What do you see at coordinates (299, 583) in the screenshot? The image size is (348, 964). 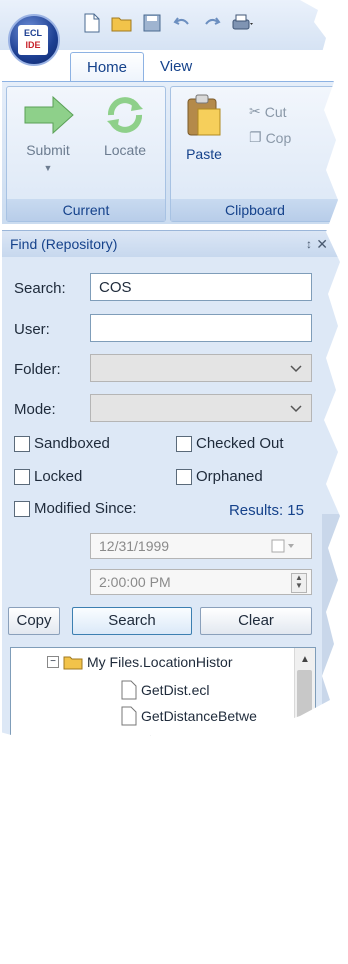 I see `time-spinner: ▲ ▼` at bounding box center [299, 583].